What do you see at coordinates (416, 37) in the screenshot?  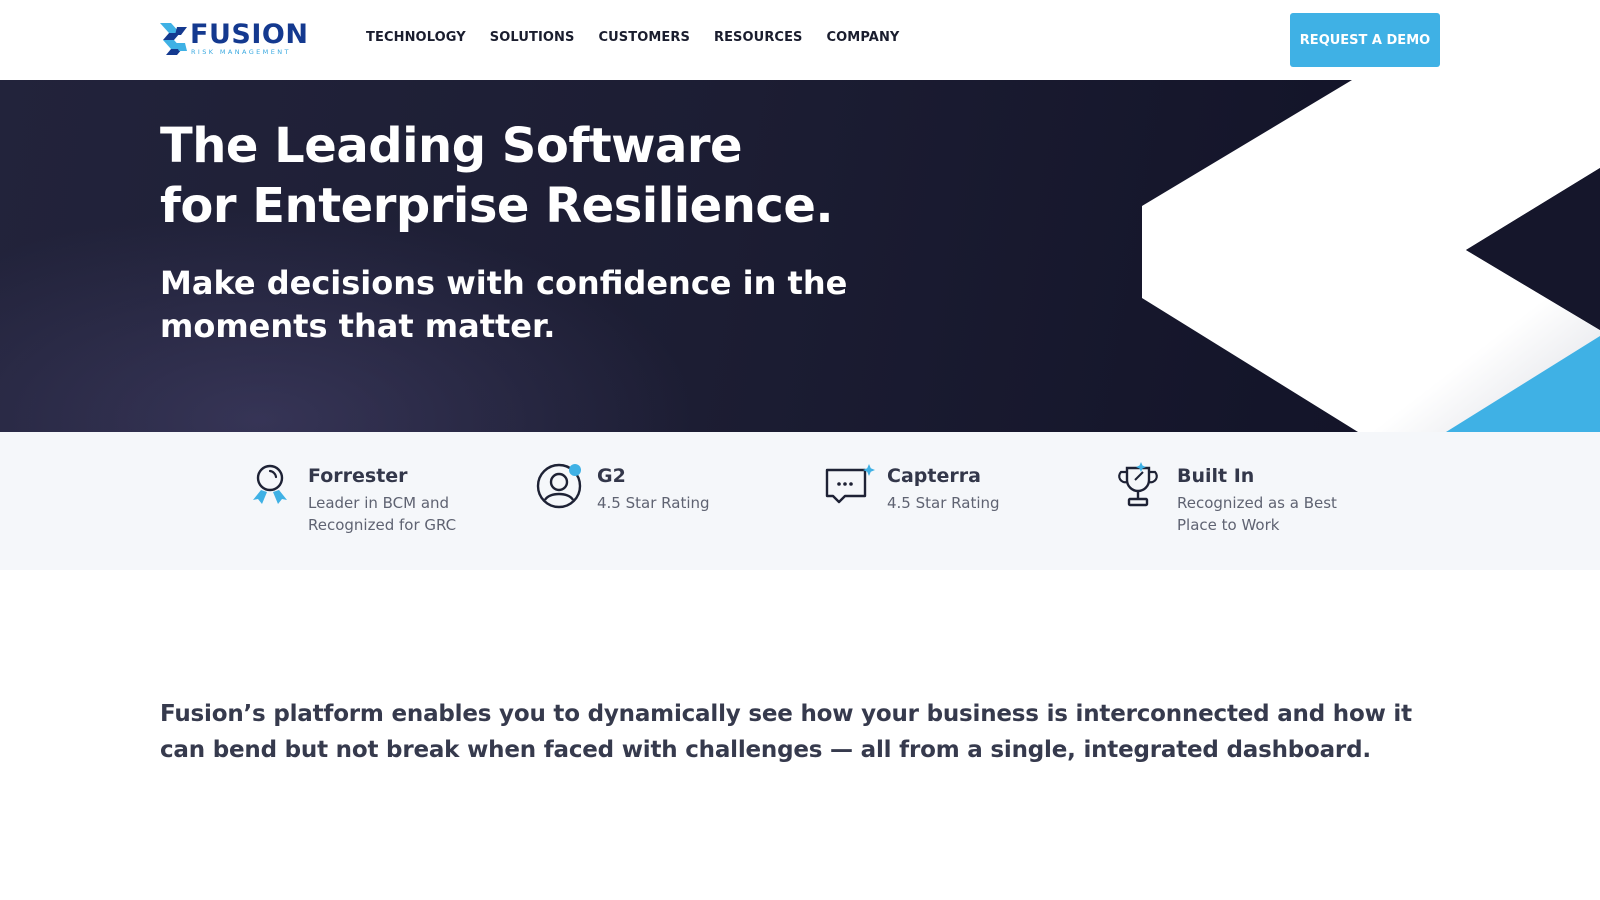 I see `nav-technology: TECHNOLOGY` at bounding box center [416, 37].